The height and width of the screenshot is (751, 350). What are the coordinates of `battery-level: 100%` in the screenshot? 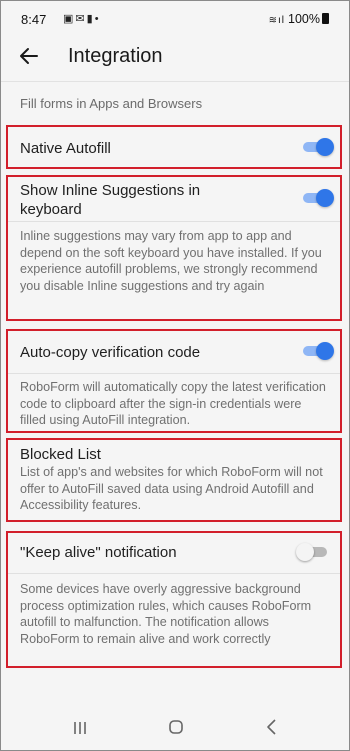 It's located at (304, 19).